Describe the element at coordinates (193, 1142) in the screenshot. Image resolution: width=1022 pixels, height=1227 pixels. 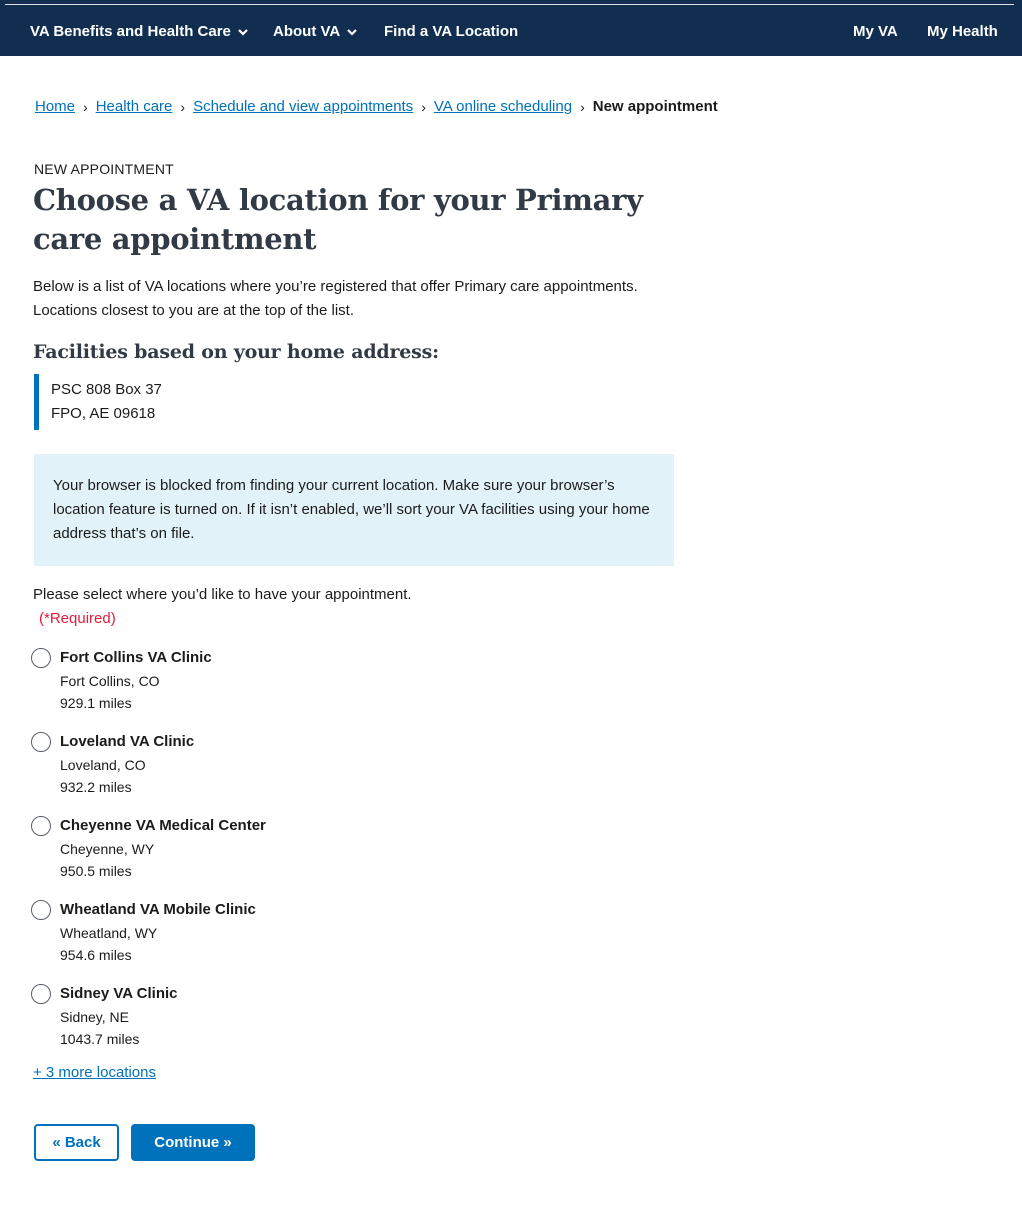
I see `continue-button: Continue »` at that location.